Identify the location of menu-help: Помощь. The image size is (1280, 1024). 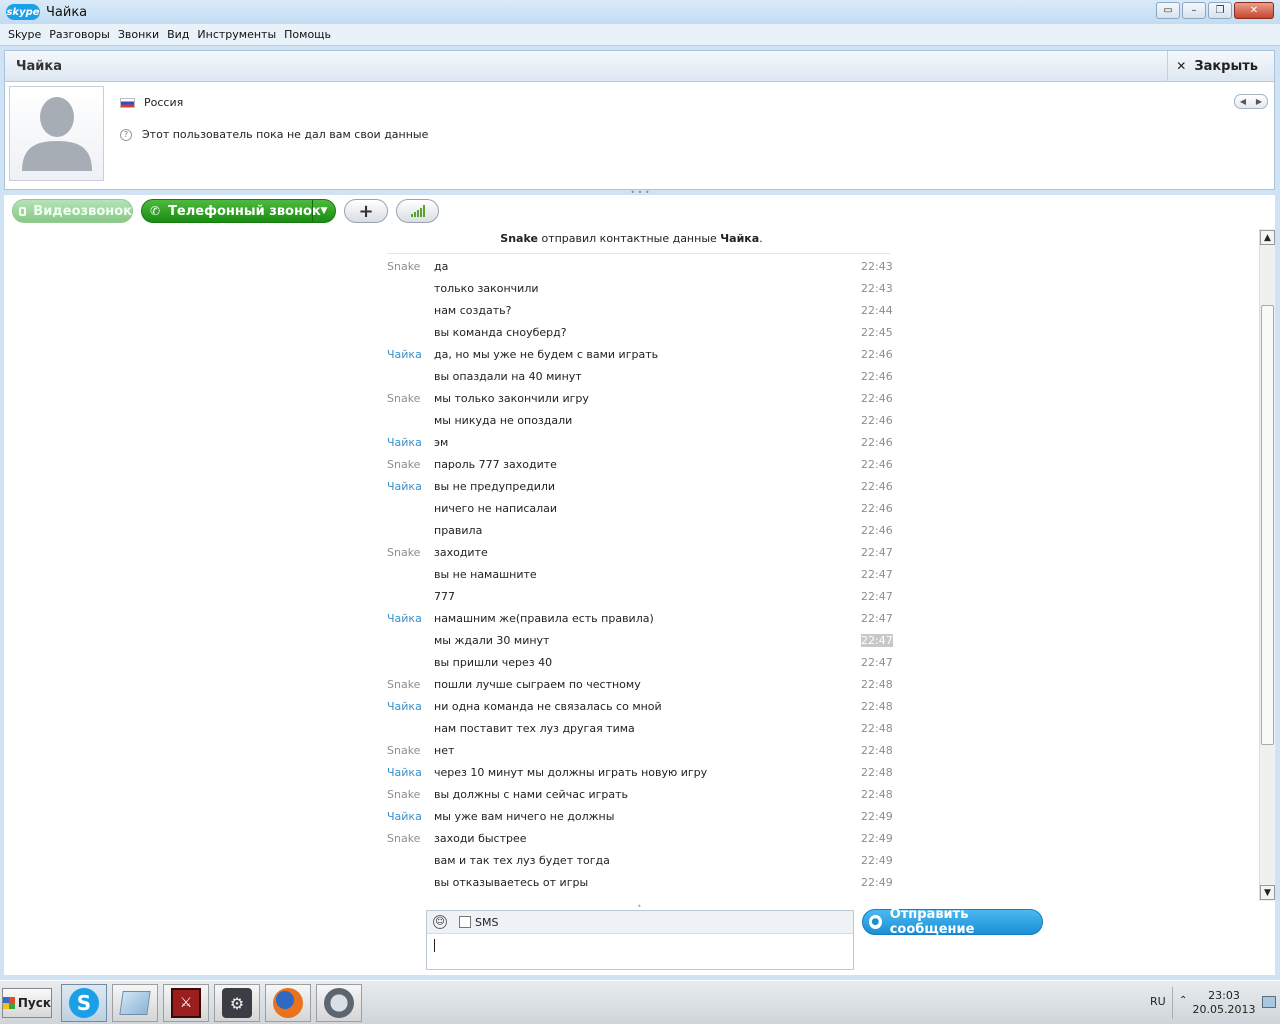
(307, 34).